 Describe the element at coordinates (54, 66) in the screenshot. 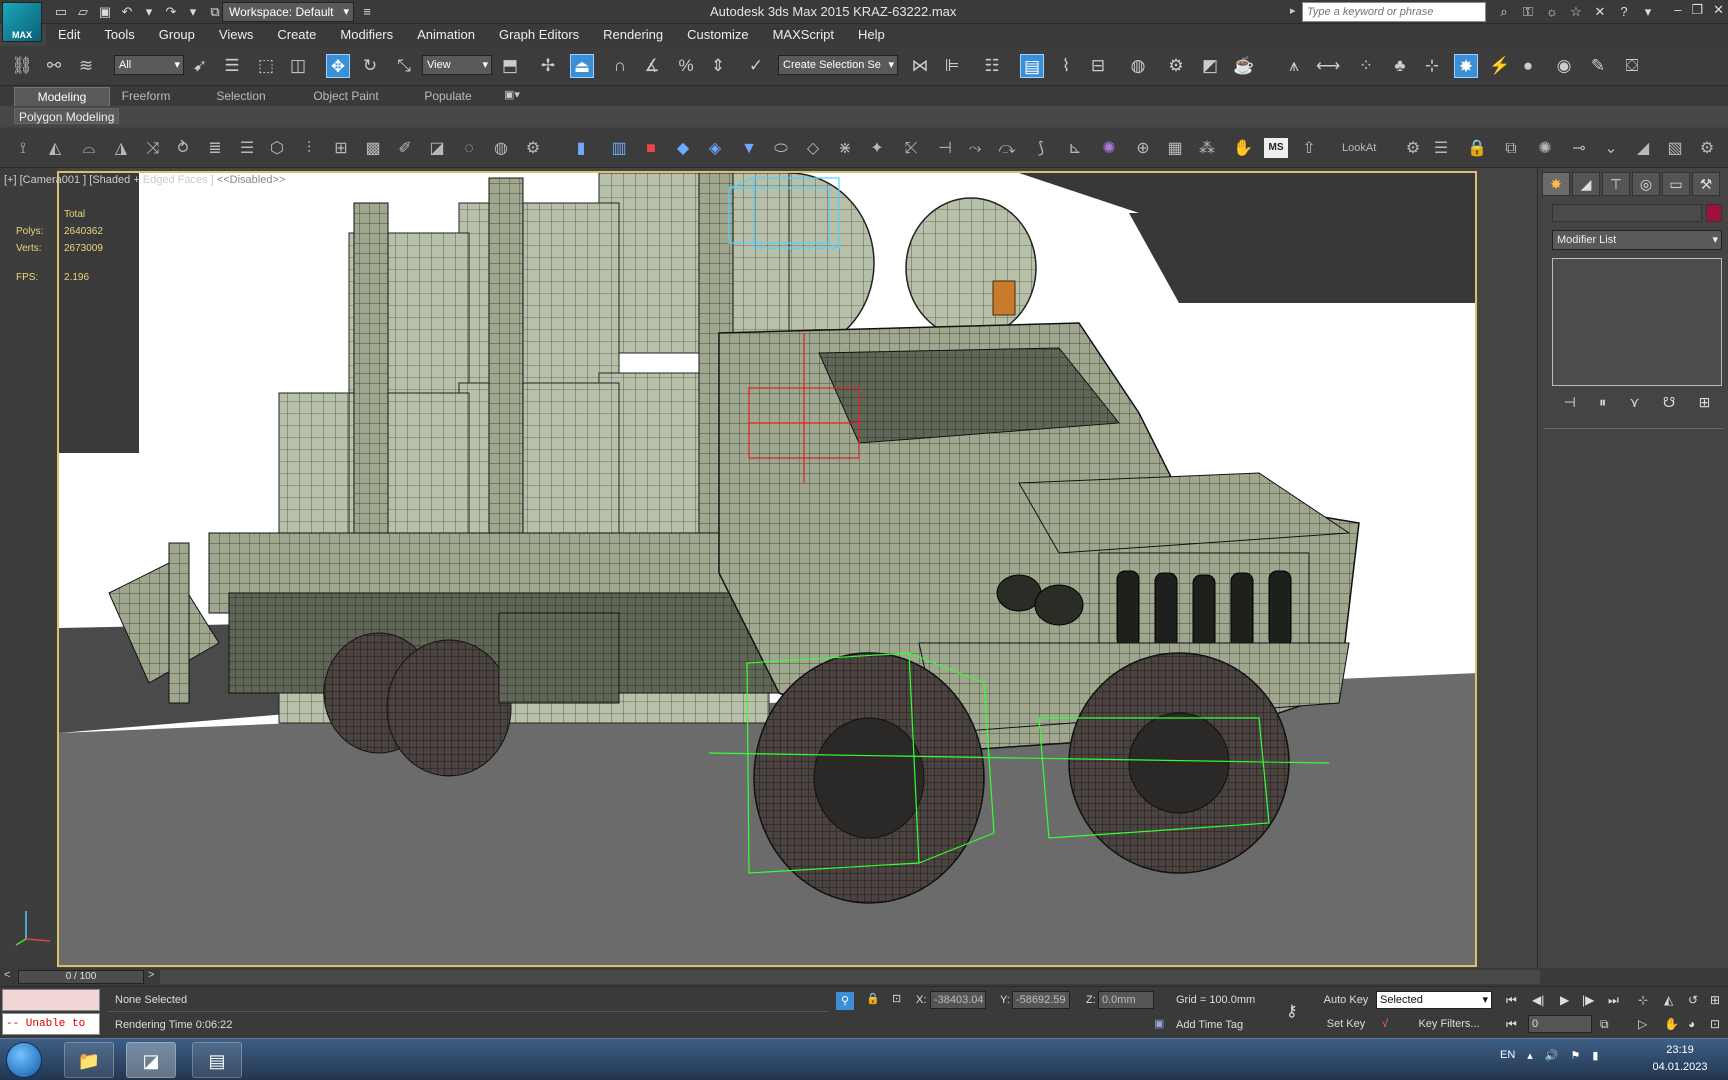

I see `unlink-icon: ⚯` at that location.